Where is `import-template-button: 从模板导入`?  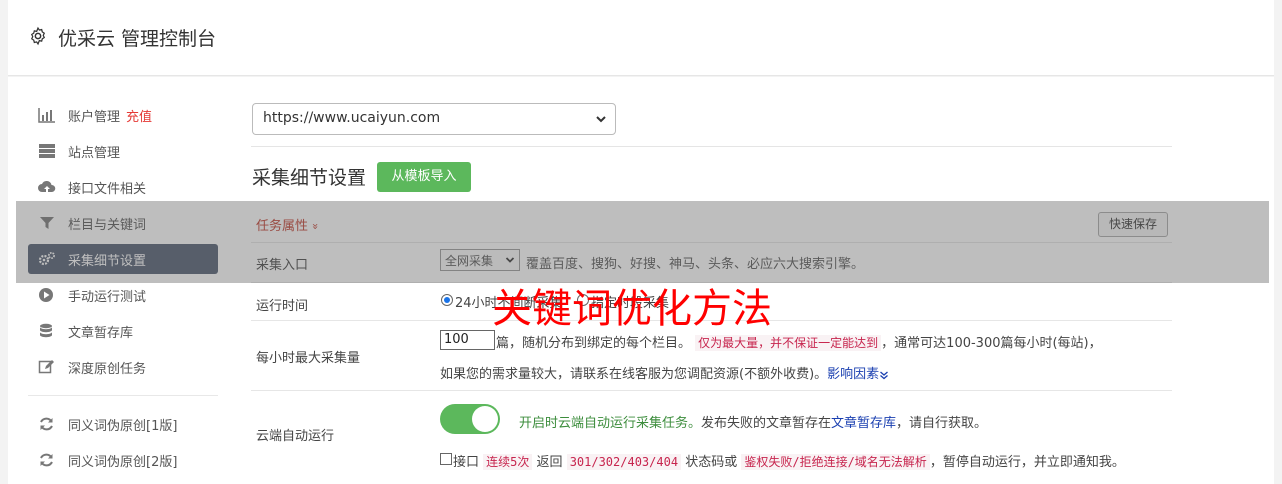 import-template-button: 从模板导入 is located at coordinates (424, 177).